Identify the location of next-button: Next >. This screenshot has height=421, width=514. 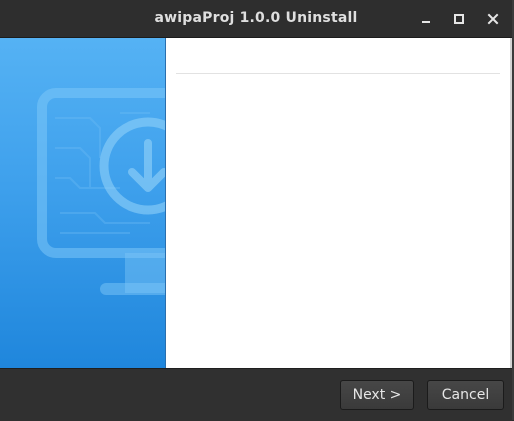
(377, 395).